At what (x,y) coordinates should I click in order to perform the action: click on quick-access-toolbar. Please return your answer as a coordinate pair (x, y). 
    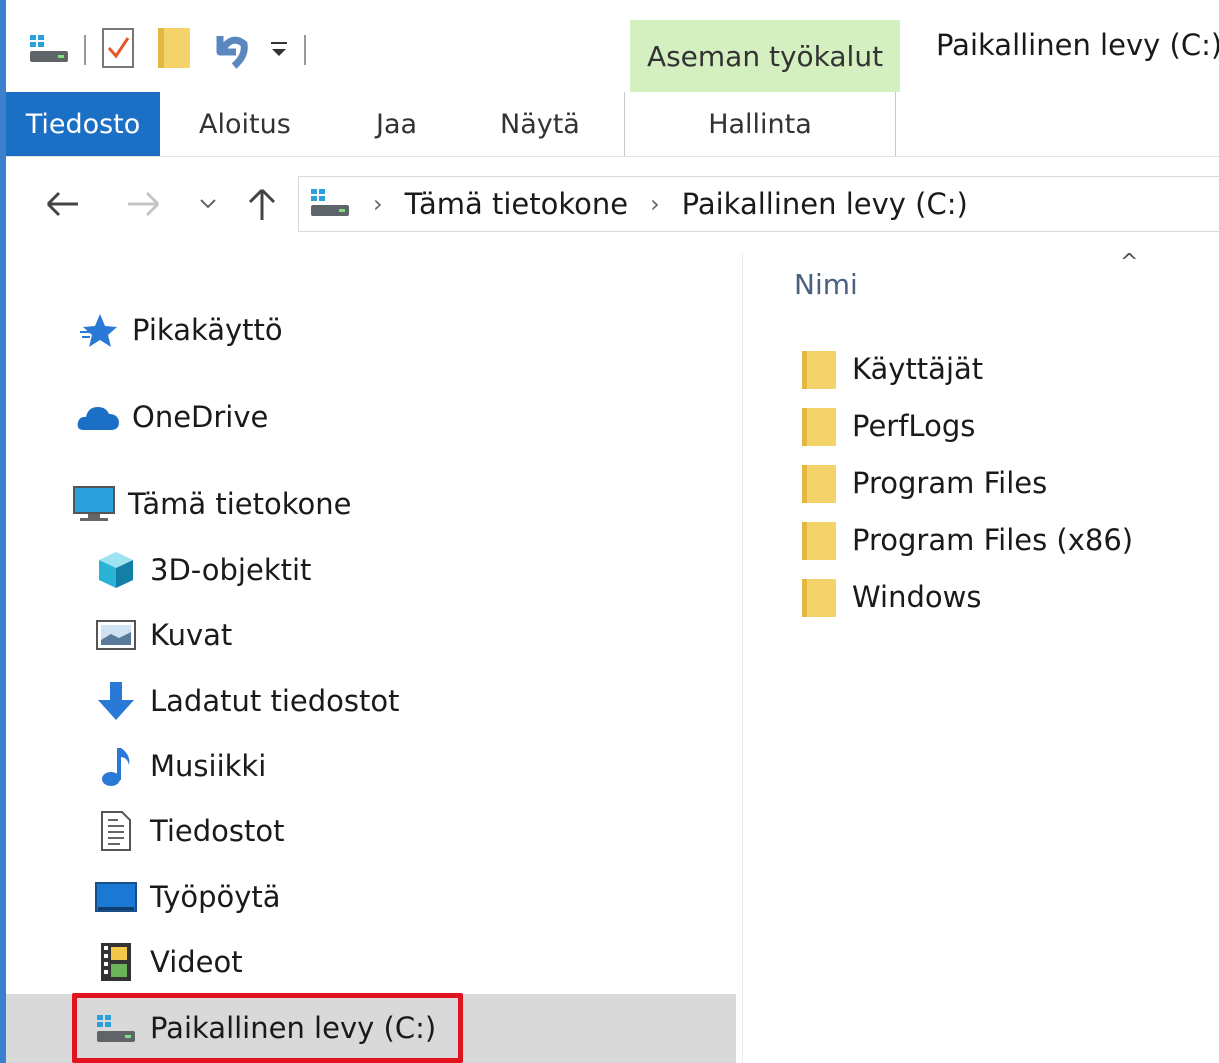
    Looking at the image, I should click on (174, 50).